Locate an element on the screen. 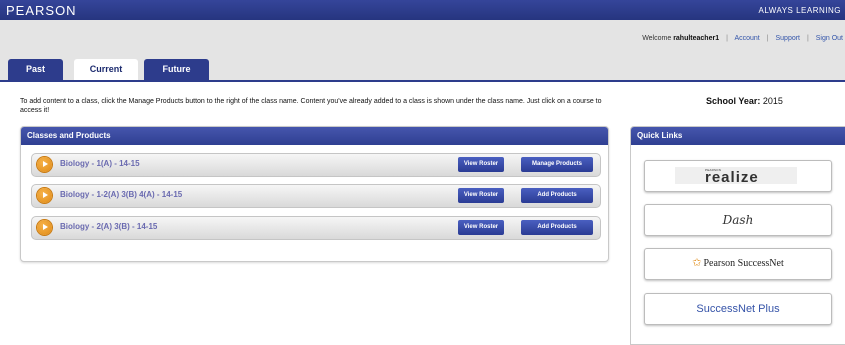 The image size is (845, 345). tab-future: Future is located at coordinates (176, 69).